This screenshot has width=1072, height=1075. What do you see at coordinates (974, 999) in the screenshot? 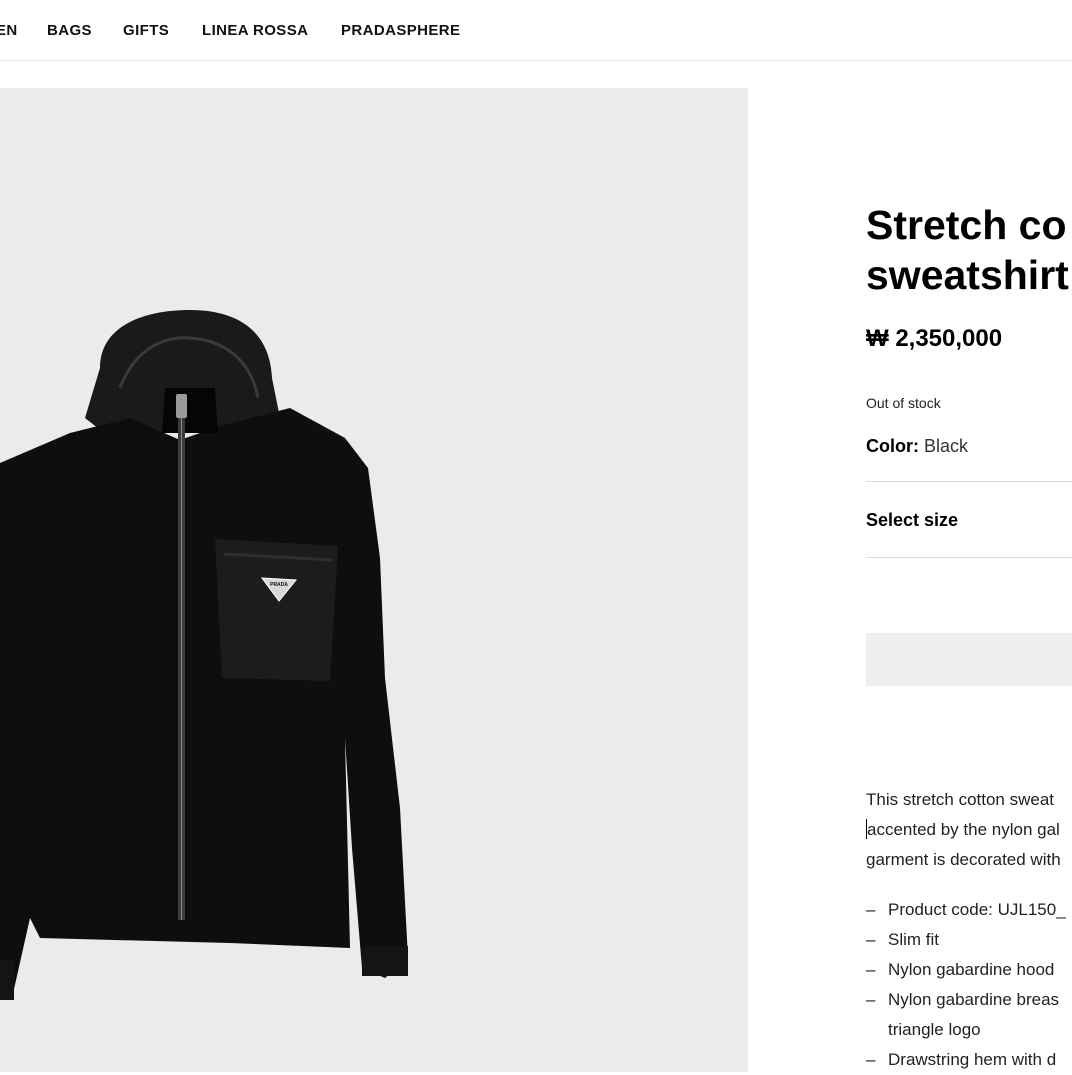
I see `list-item-text: Nylon gabardine breas` at bounding box center [974, 999].